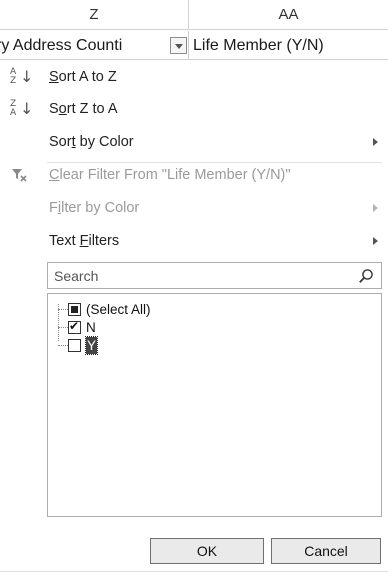 The image size is (388, 576). Describe the element at coordinates (194, 208) in the screenshot. I see `menu-item-filter-by-color: Filter by Color` at that location.